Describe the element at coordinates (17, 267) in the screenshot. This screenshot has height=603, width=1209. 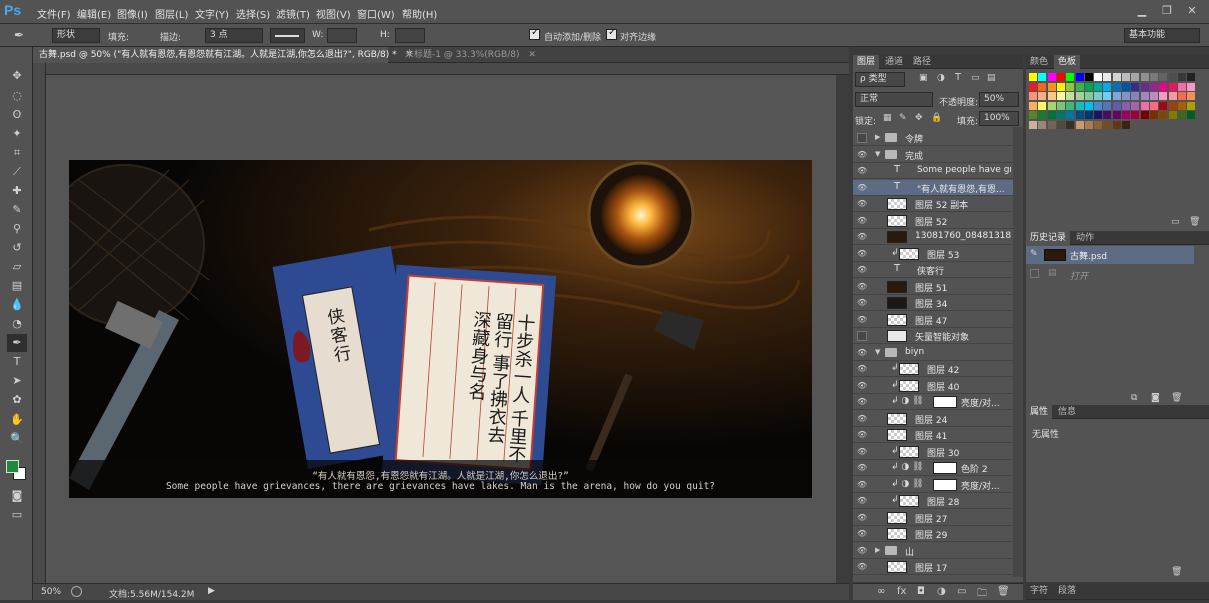
I see `eraser-tool-icon: ▱` at that location.